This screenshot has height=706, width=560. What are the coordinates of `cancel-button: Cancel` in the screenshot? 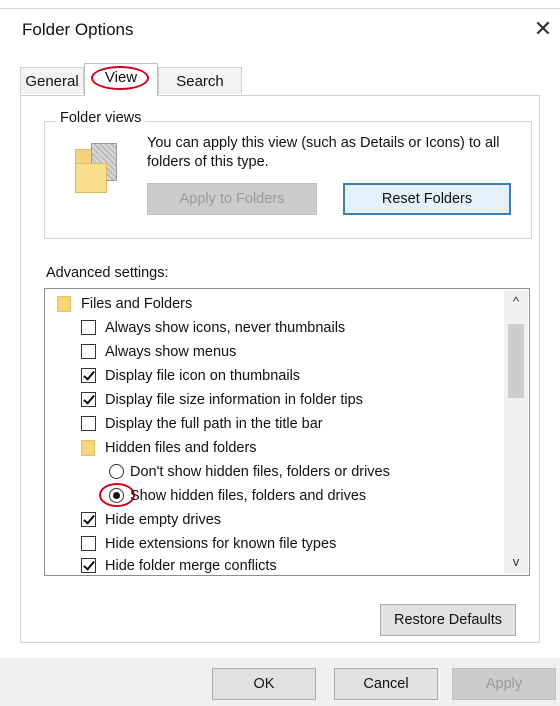 It's located at (386, 684).